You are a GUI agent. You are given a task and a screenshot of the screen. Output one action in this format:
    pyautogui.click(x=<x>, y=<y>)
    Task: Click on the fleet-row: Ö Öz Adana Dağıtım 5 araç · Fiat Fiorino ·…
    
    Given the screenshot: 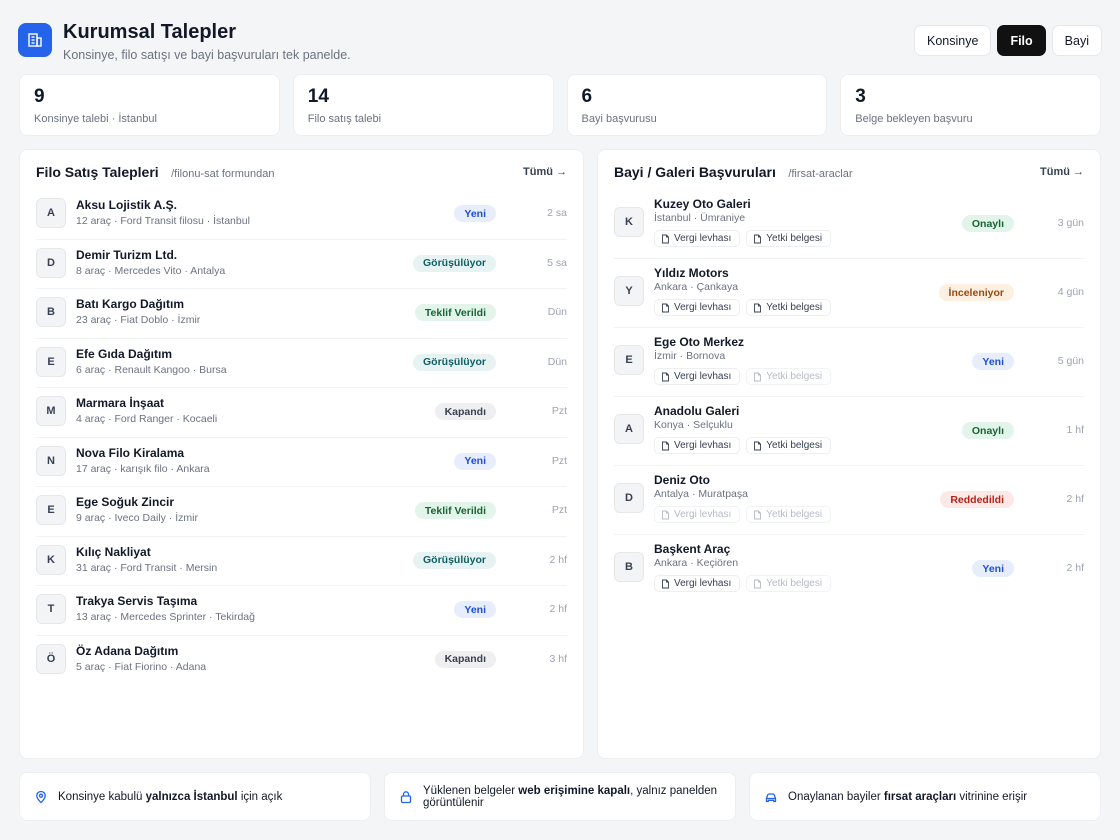 What is the action you would take?
    pyautogui.click(x=301, y=661)
    